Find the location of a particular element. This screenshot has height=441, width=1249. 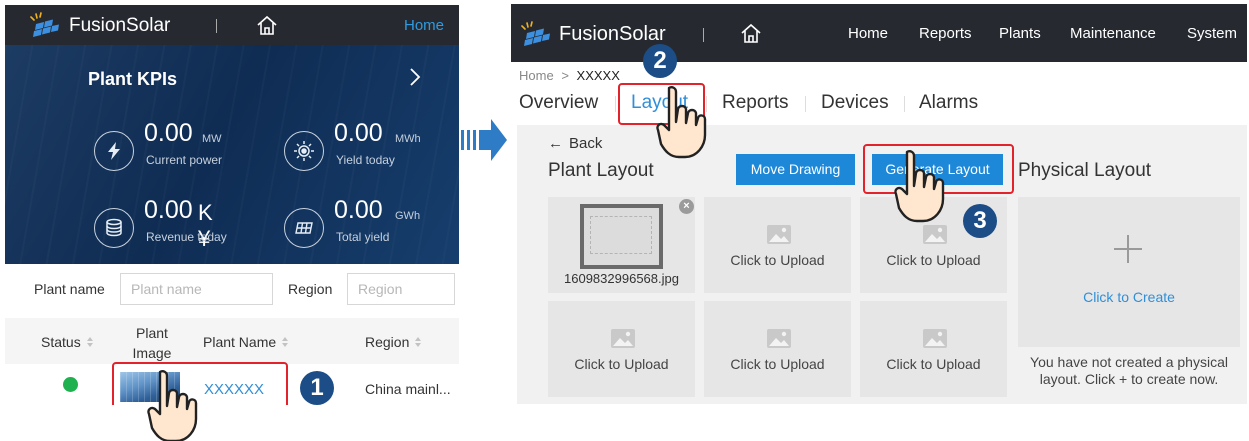

solar-panel-icon is located at coordinates (304, 228).